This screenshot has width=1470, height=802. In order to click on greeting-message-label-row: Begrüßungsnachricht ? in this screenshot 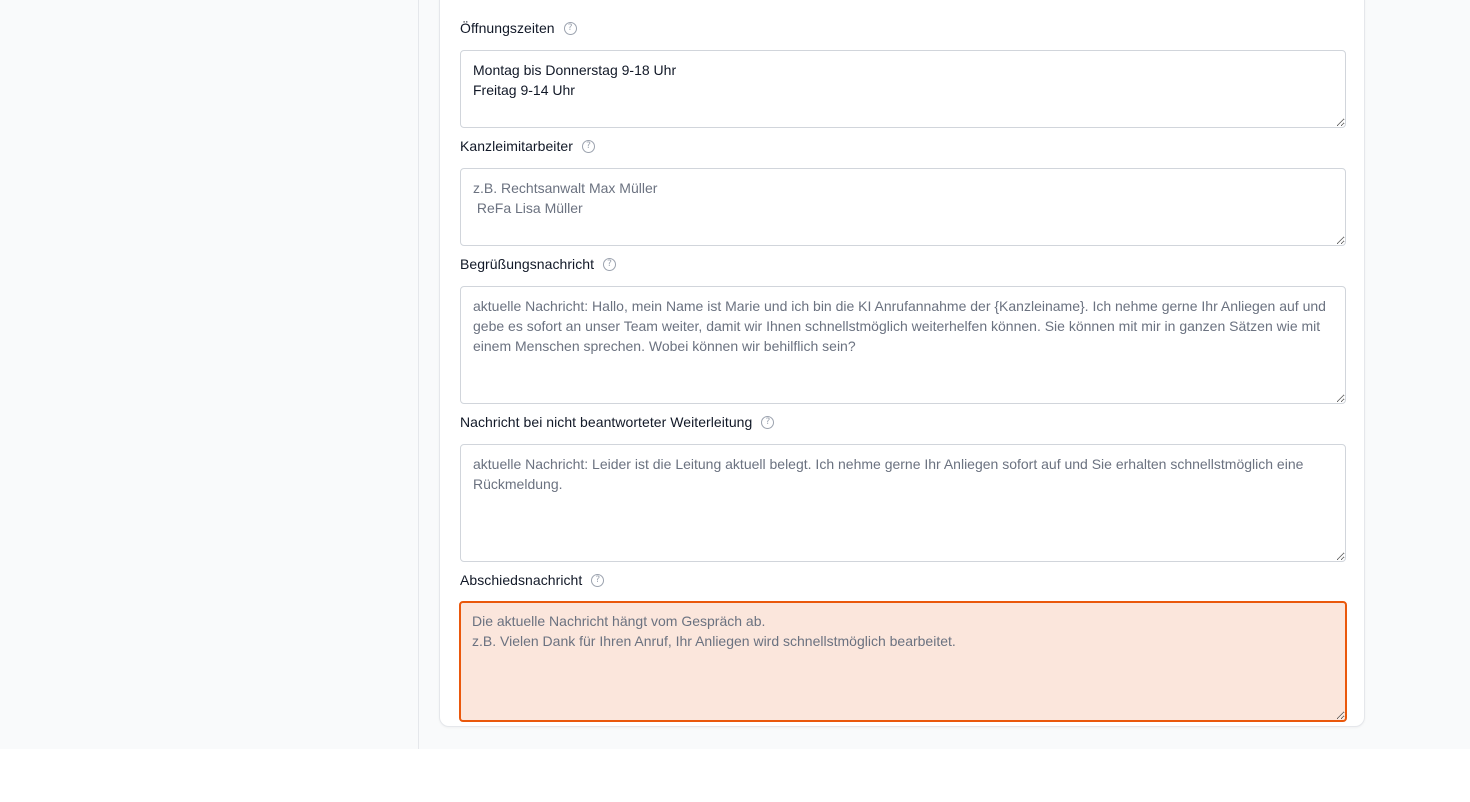, I will do `click(903, 264)`.